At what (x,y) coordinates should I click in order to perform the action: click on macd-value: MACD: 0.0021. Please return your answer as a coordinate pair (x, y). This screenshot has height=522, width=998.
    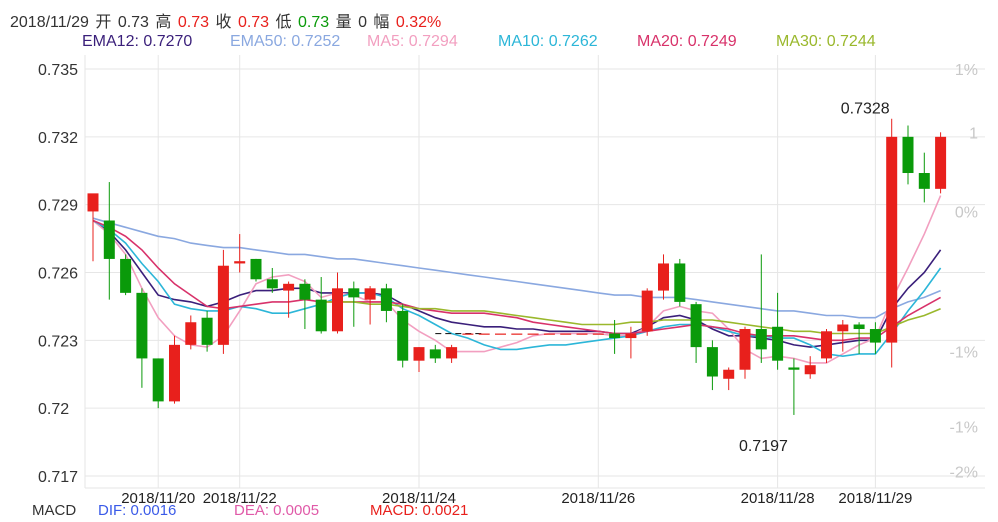
    Looking at the image, I should click on (419, 510).